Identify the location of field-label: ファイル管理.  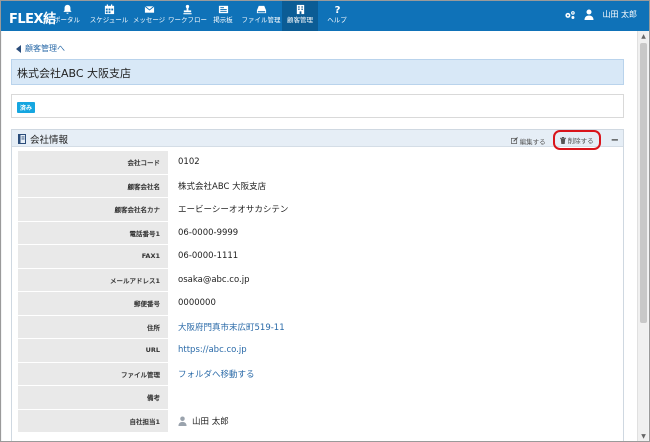
(93, 373).